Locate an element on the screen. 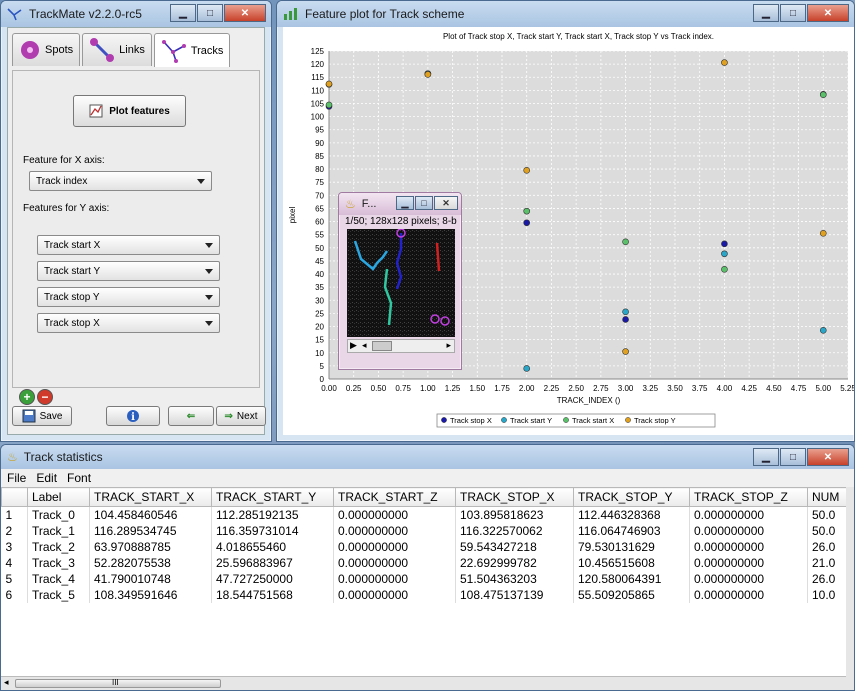  x-tick-label: 2.50 is located at coordinates (576, 388).